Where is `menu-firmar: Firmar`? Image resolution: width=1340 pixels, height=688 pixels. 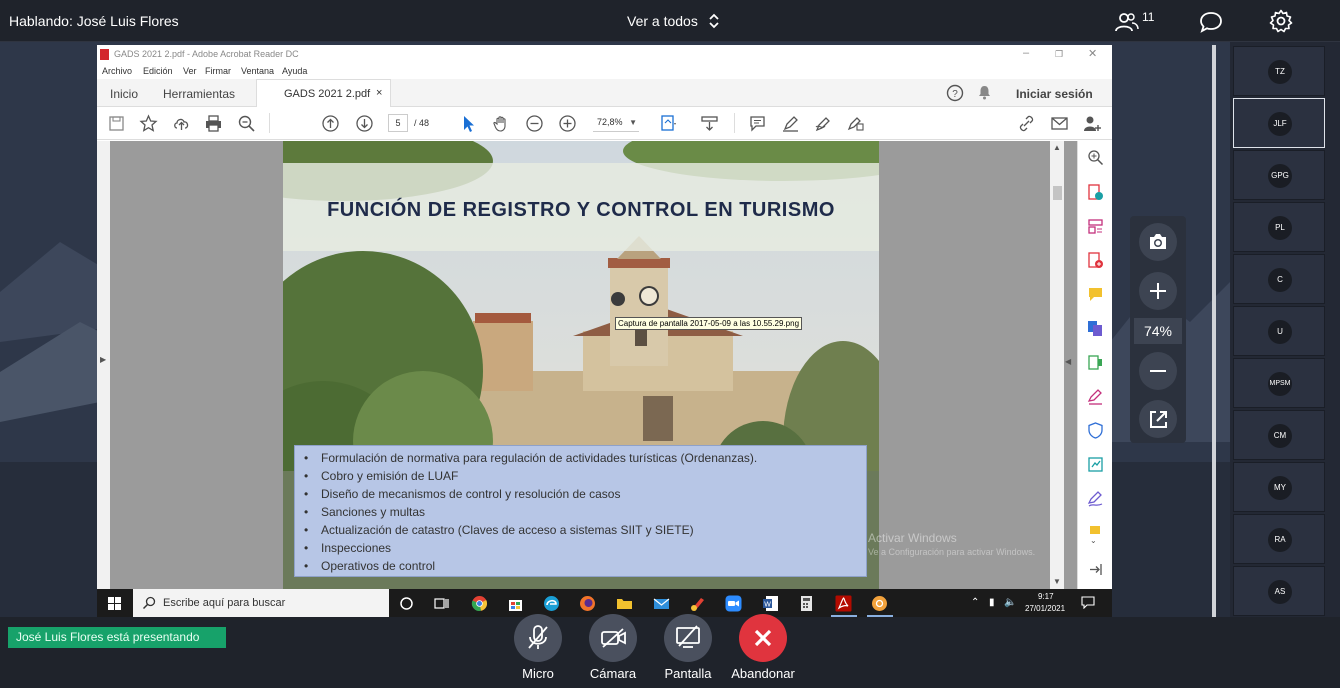
menu-firmar: Firmar is located at coordinates (218, 71).